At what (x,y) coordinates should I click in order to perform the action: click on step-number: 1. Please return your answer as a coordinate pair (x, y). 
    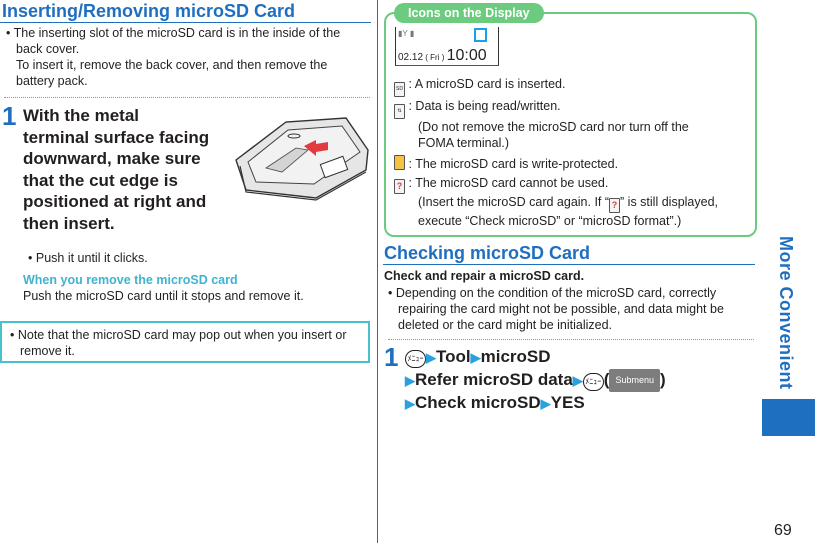
    Looking at the image, I should click on (9, 116).